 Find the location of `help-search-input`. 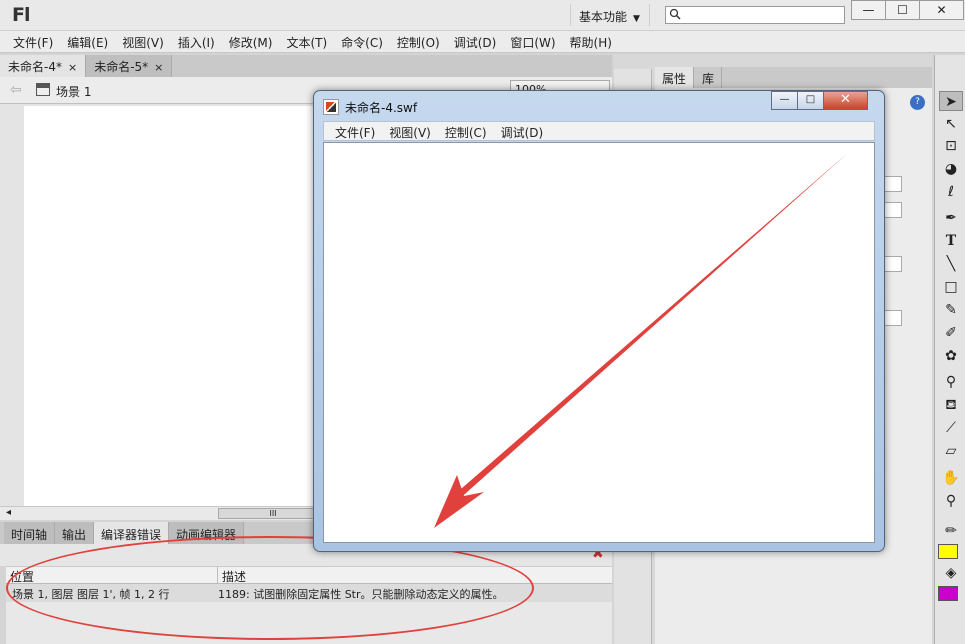

help-search-input is located at coordinates (755, 15).